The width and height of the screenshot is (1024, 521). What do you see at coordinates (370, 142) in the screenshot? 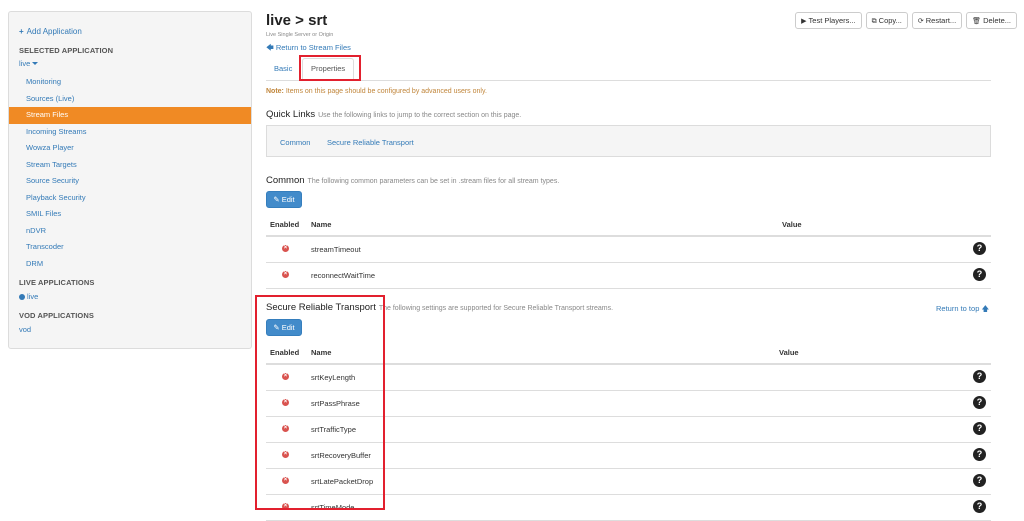
I see `quick-link-srt: Secure Reliable Transport` at bounding box center [370, 142].